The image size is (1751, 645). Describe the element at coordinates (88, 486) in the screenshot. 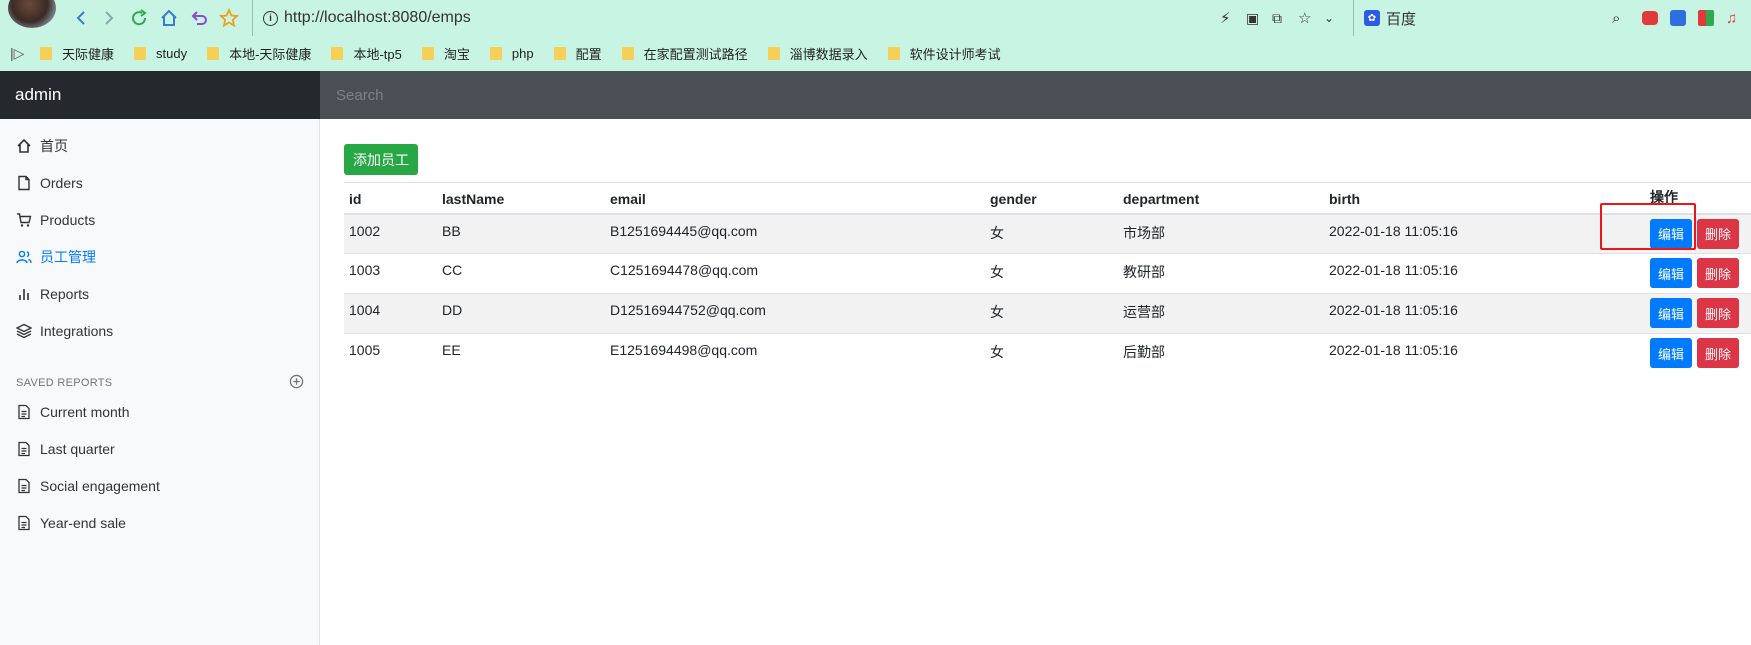

I see `saved-report-item: Social engagement` at that location.